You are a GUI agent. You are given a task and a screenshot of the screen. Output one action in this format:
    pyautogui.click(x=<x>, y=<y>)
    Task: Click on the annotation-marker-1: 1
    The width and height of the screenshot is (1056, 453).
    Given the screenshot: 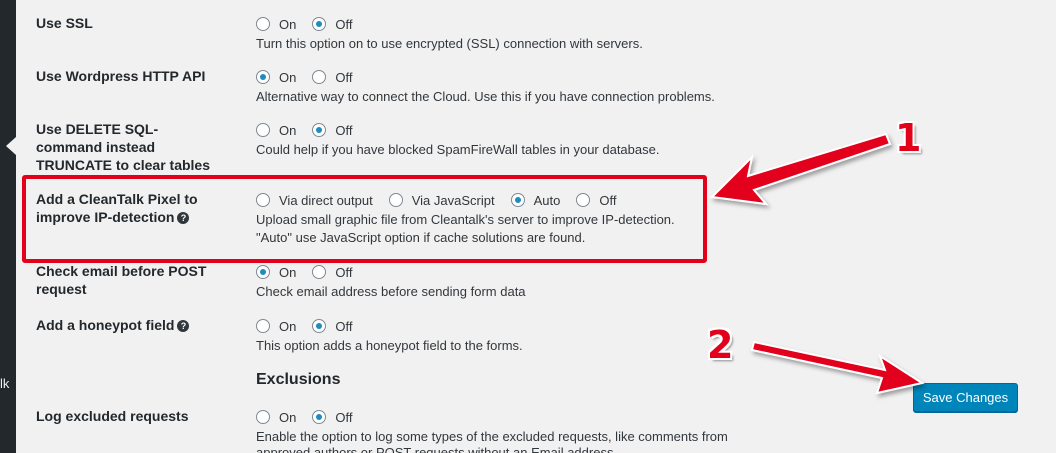 What is the action you would take?
    pyautogui.click(x=908, y=138)
    